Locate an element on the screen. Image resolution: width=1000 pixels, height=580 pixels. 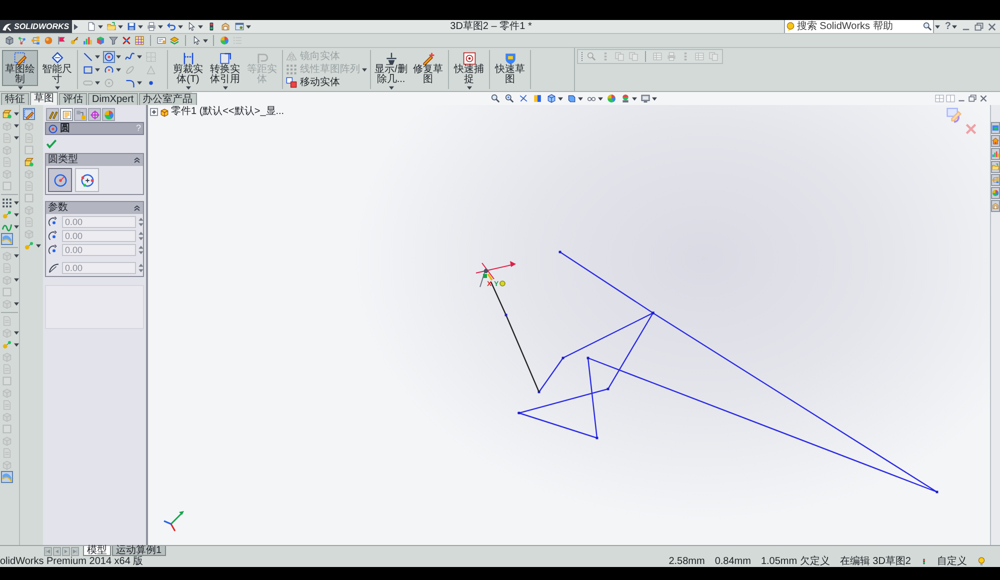
command-button: 修复草图 is located at coordinates (428, 68).